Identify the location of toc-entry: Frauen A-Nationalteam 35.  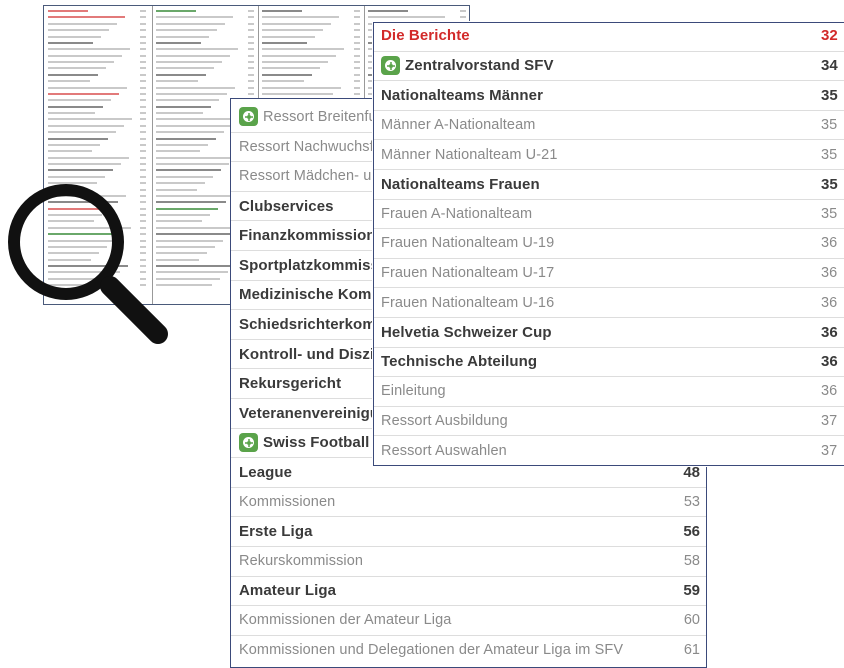
(609, 213).